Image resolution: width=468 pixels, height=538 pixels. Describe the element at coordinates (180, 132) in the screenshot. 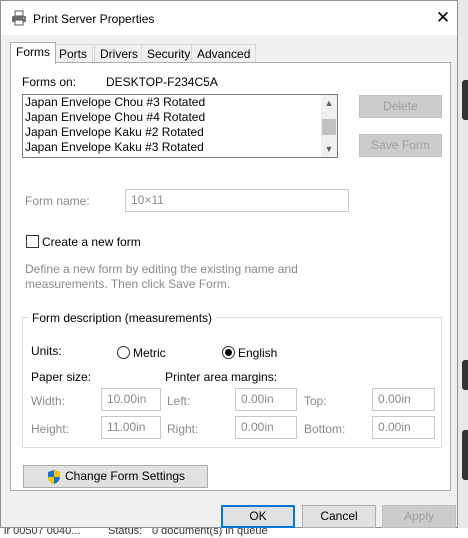

I see `list-item: Japan Envelope Kaku #2 Rotated` at that location.